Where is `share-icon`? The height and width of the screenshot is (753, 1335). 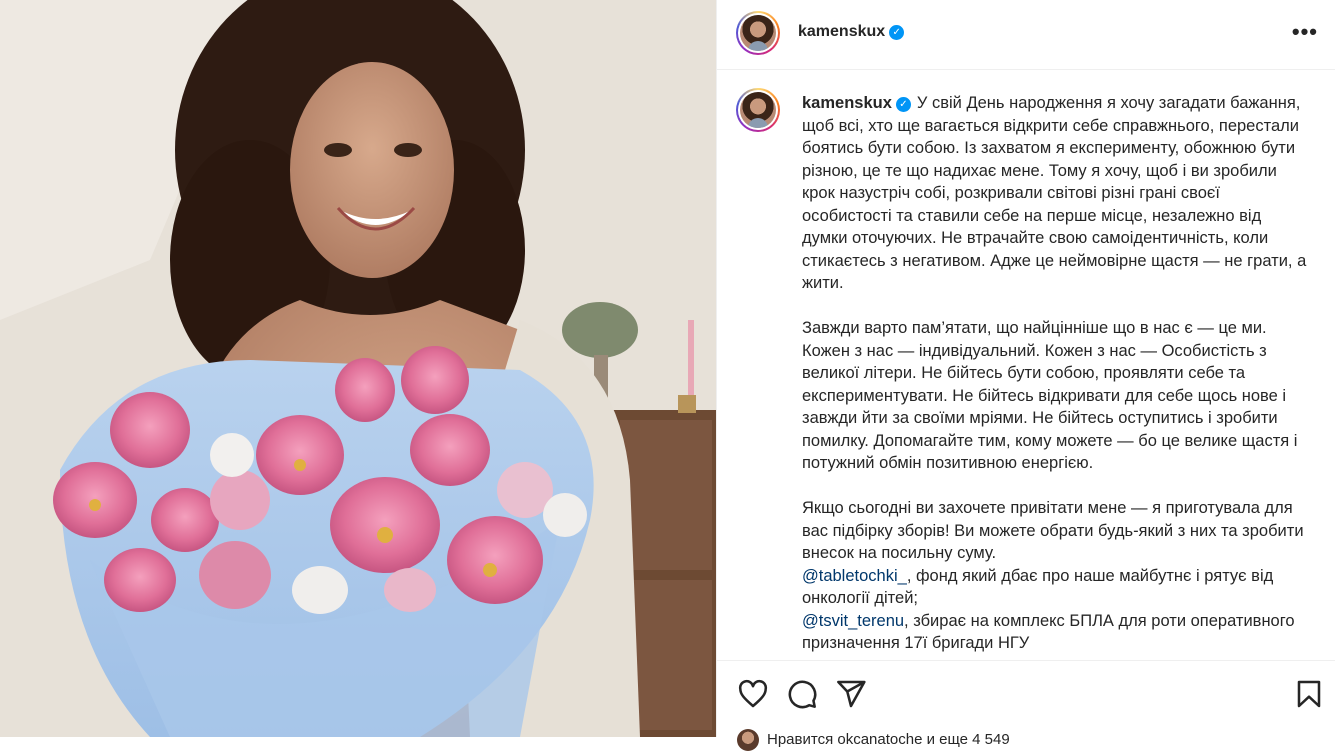
share-icon is located at coordinates (851, 694).